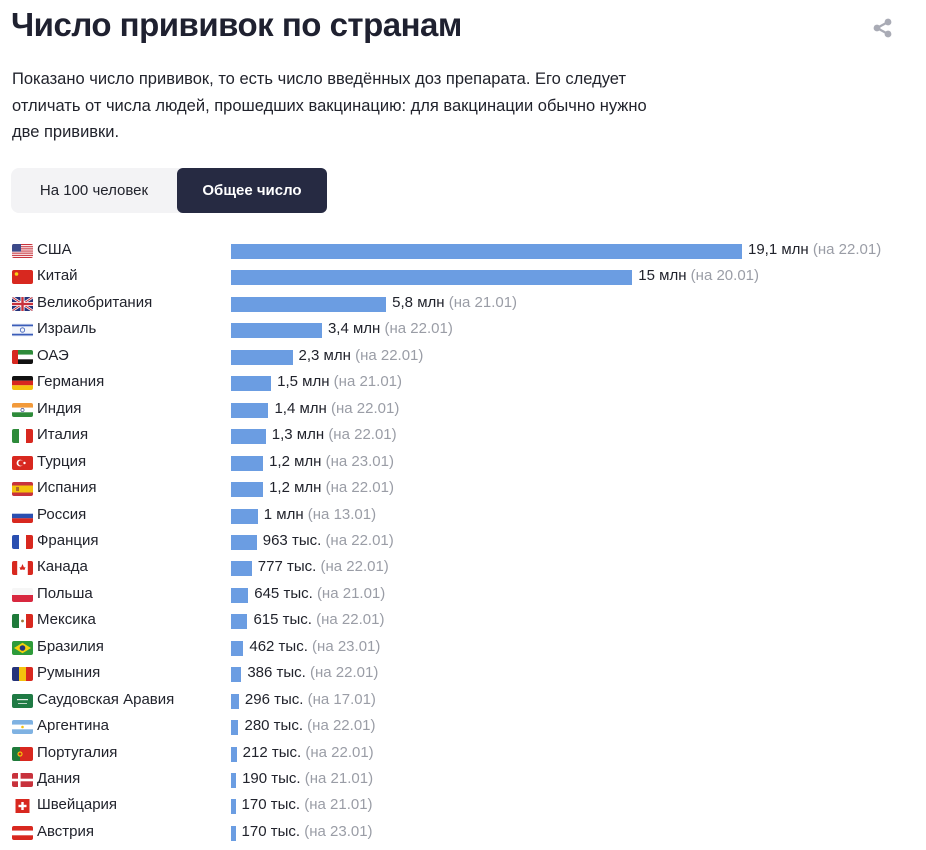 The width and height of the screenshot is (926, 850). I want to click on country-label: Франция, so click(68, 540).